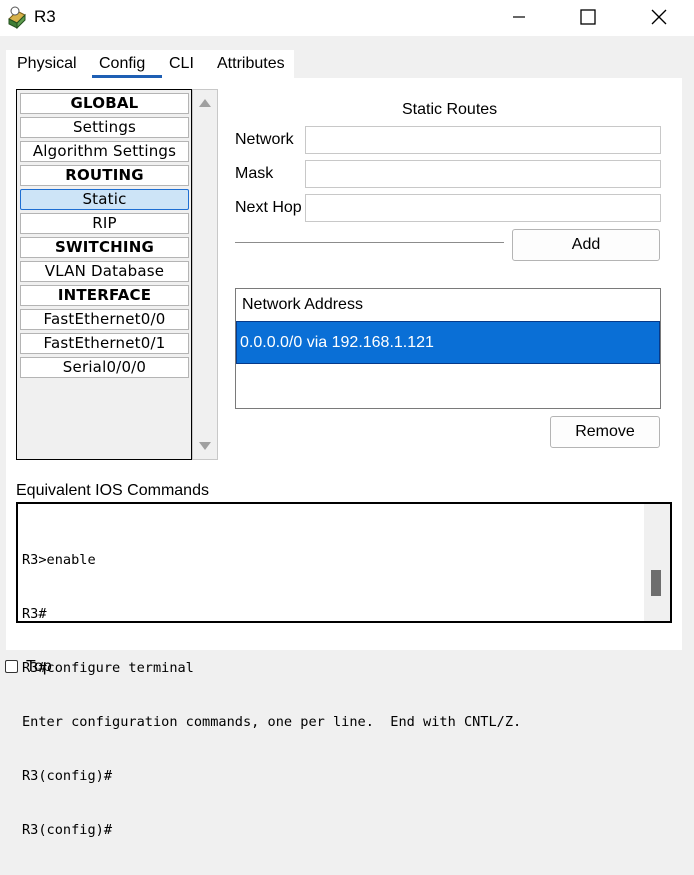 This screenshot has width=694, height=875. I want to click on minimize-button, so click(519, 17).